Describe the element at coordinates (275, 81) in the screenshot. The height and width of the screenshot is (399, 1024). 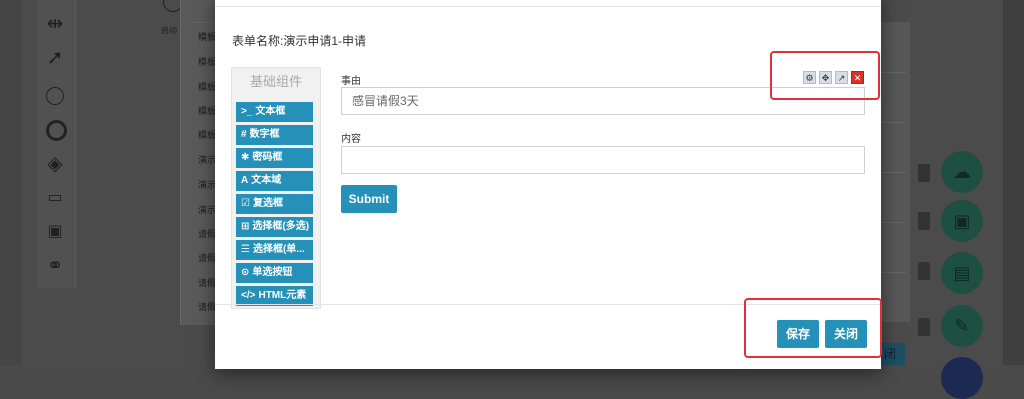
I see `component-panel-header: 基础组件` at that location.